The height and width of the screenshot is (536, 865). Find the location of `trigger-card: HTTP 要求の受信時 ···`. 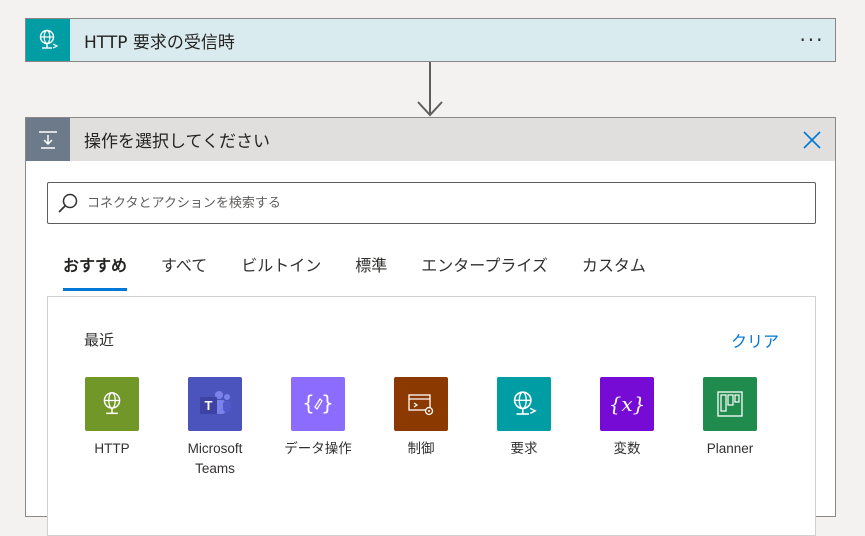

trigger-card: HTTP 要求の受信時 ··· is located at coordinates (430, 40).